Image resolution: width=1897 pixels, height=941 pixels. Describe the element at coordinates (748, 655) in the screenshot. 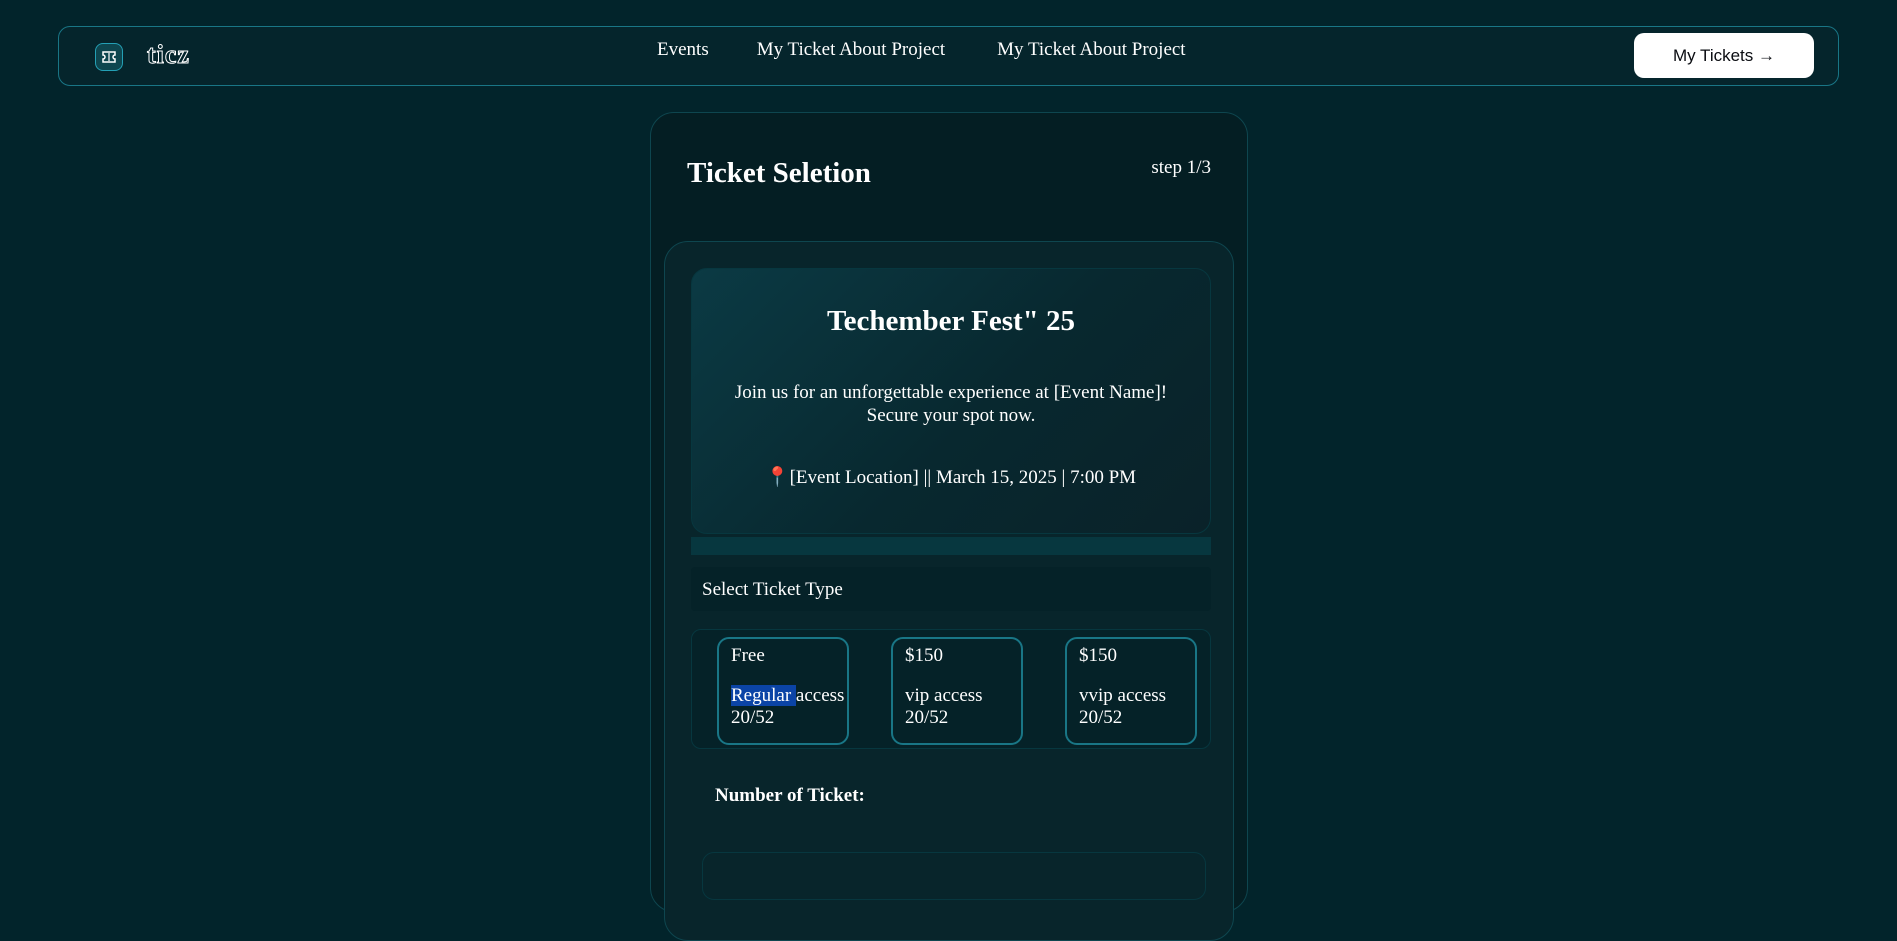

I see `ticket-price: Free` at that location.